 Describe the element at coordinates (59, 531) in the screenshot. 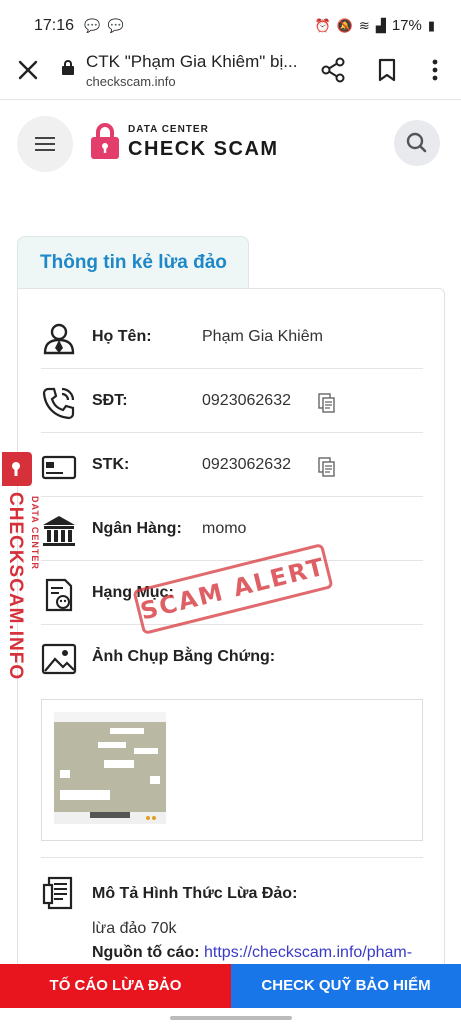

I see `bank-icon` at that location.